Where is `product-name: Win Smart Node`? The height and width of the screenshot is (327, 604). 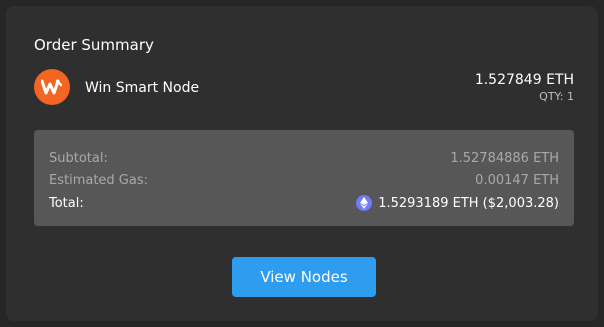
product-name: Win Smart Node is located at coordinates (142, 88).